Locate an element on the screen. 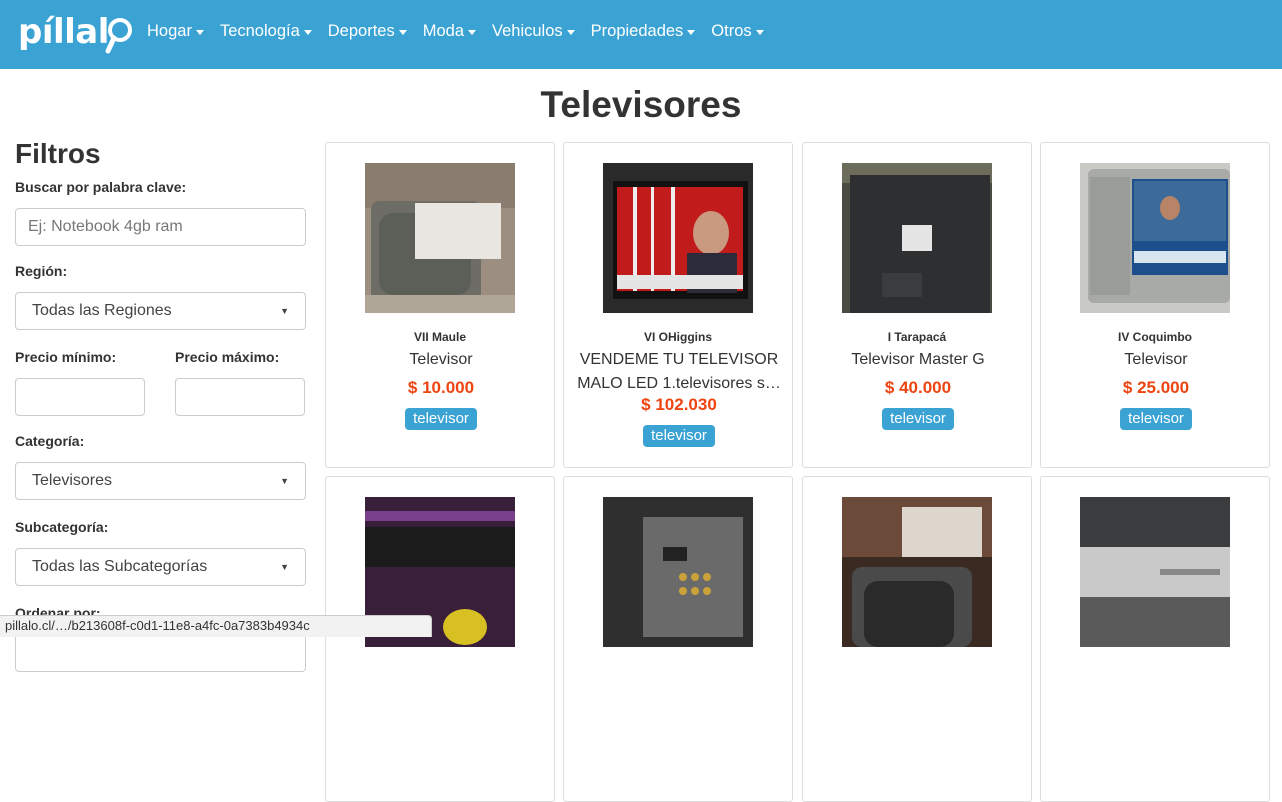  price-min-label: Precio mínimo: is located at coordinates (66, 357).